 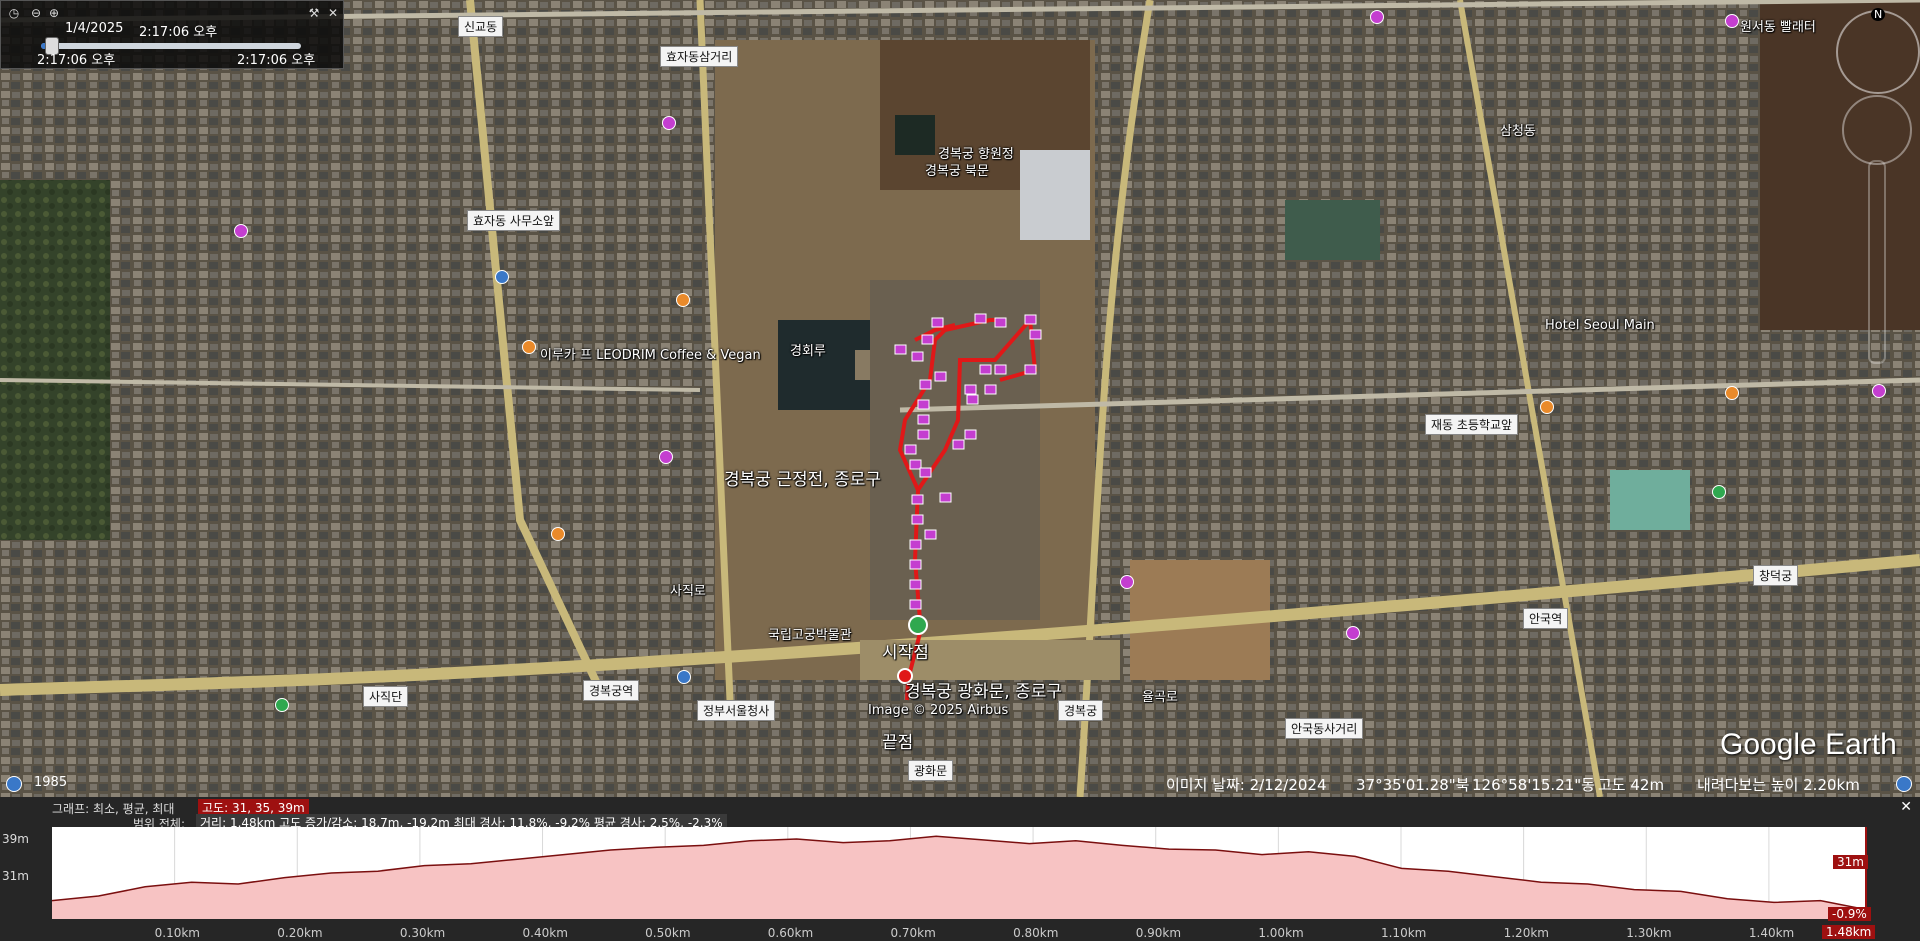 I want to click on map-label-government-complex: 정부서울청사, so click(x=736, y=710).